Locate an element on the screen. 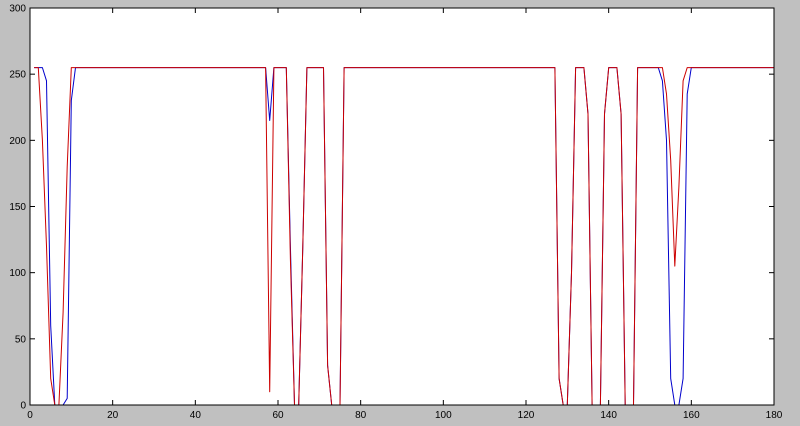  y-tick-label: 0 is located at coordinates (23, 406).